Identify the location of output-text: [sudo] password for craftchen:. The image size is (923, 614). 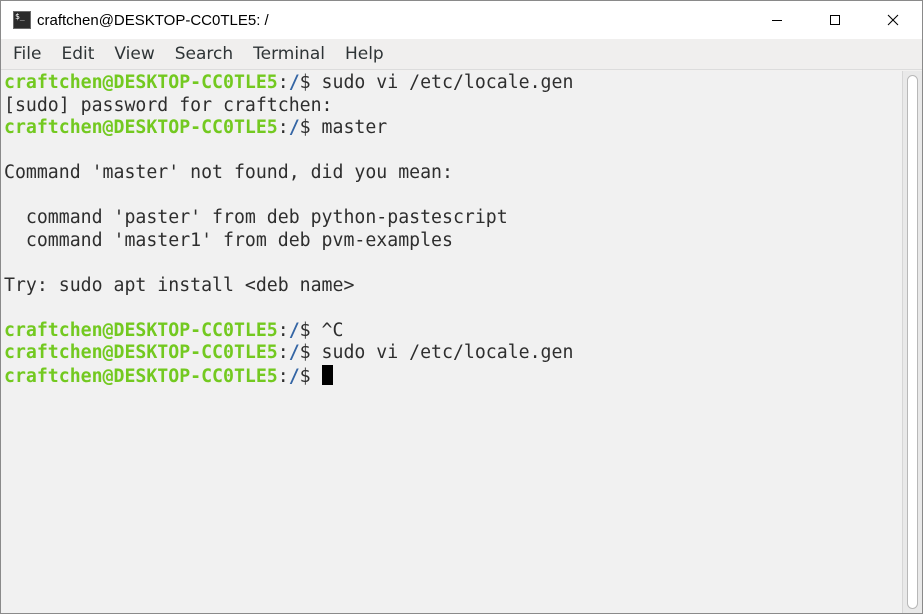
(168, 105).